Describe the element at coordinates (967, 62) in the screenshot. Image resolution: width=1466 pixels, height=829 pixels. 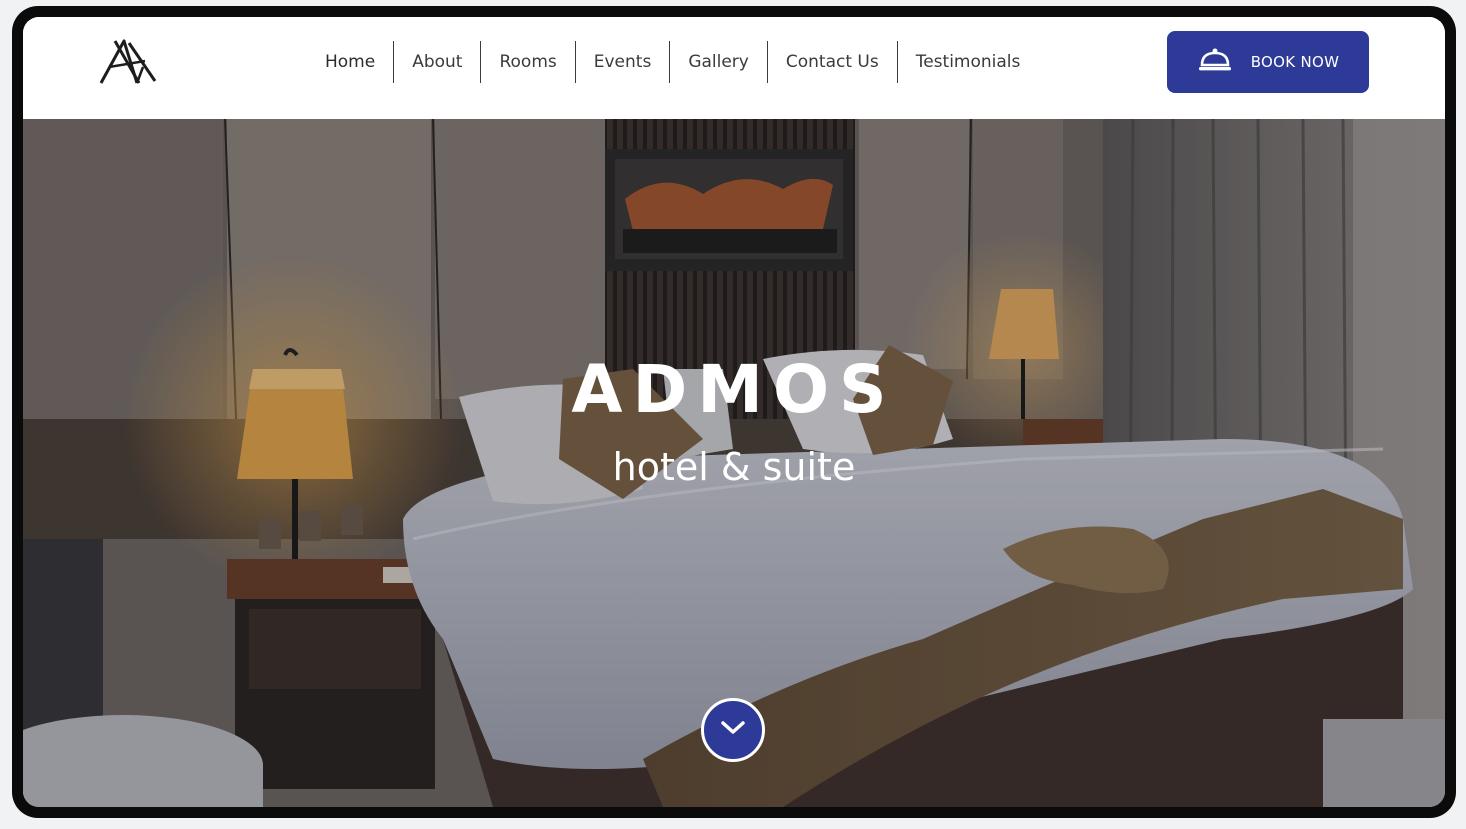
I see `nav-item-testimonials: Testimonials` at that location.